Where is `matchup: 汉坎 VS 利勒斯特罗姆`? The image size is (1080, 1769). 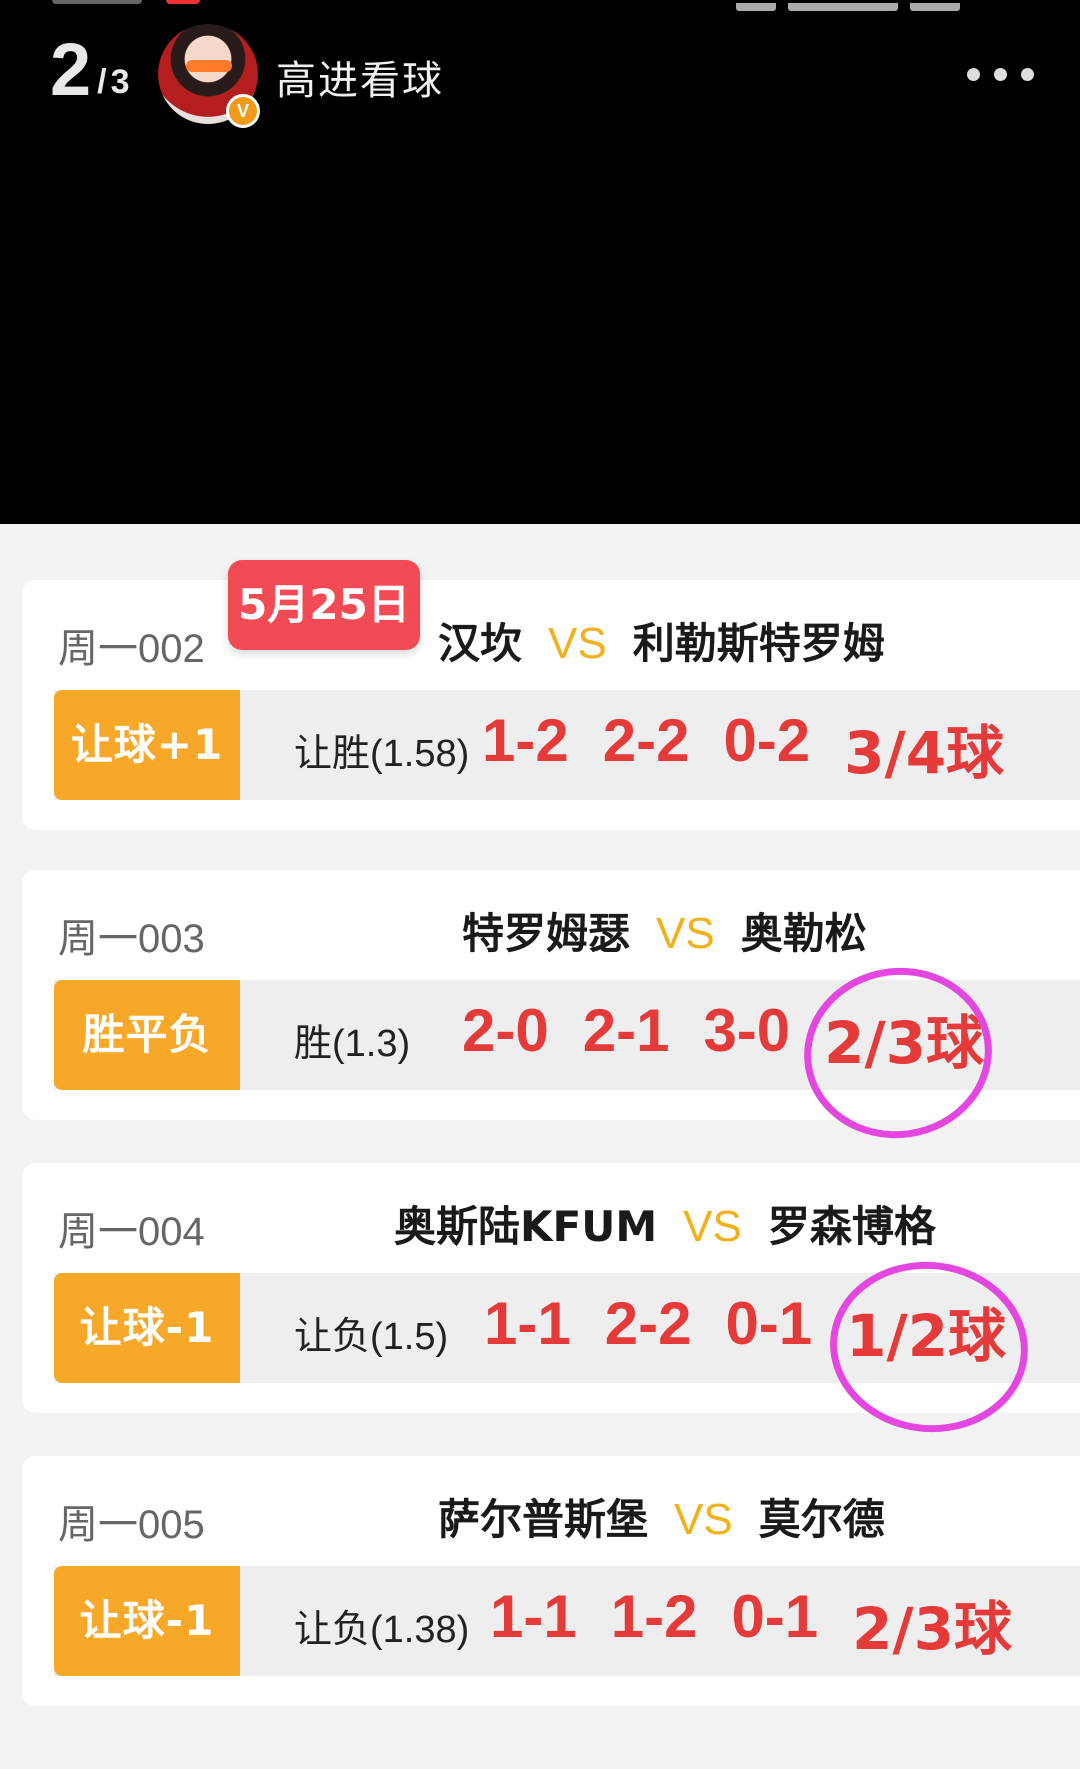
matchup: 汉坎 VS 利勒斯特罗姆 is located at coordinates (661, 640).